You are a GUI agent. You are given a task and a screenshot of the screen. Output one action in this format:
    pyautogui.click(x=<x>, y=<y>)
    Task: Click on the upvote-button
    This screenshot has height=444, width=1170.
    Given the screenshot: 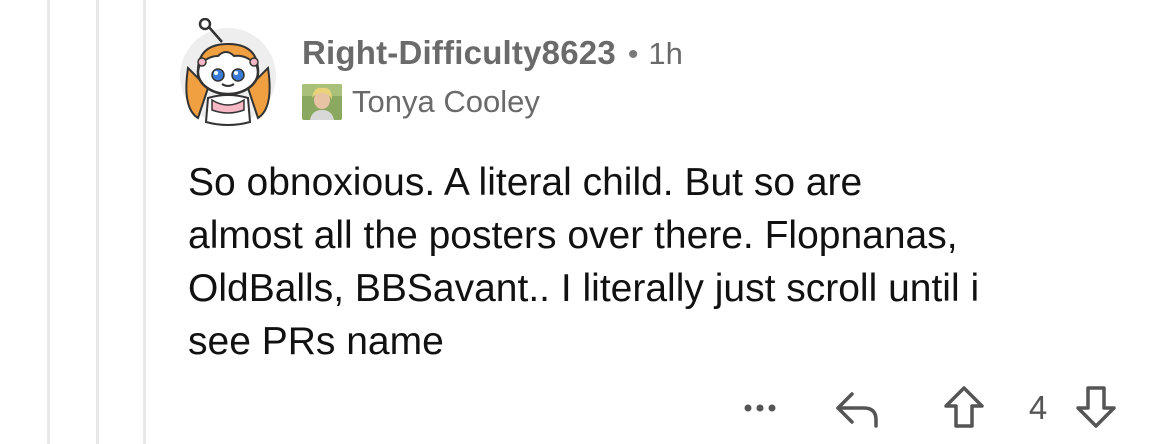 What is the action you would take?
    pyautogui.click(x=964, y=407)
    